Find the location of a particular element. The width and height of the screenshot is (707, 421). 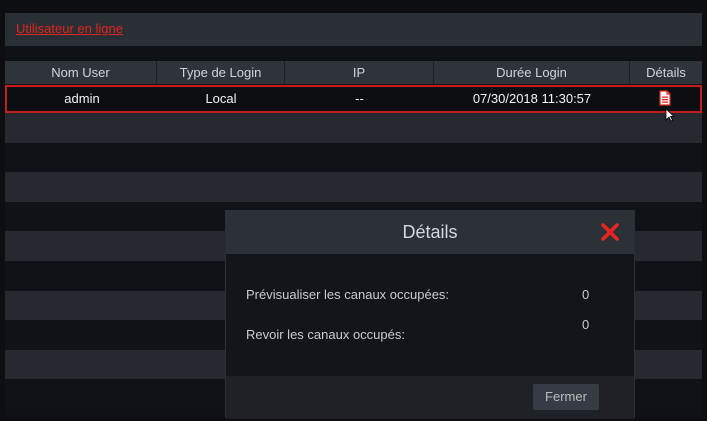

close-x-icon is located at coordinates (610, 232).